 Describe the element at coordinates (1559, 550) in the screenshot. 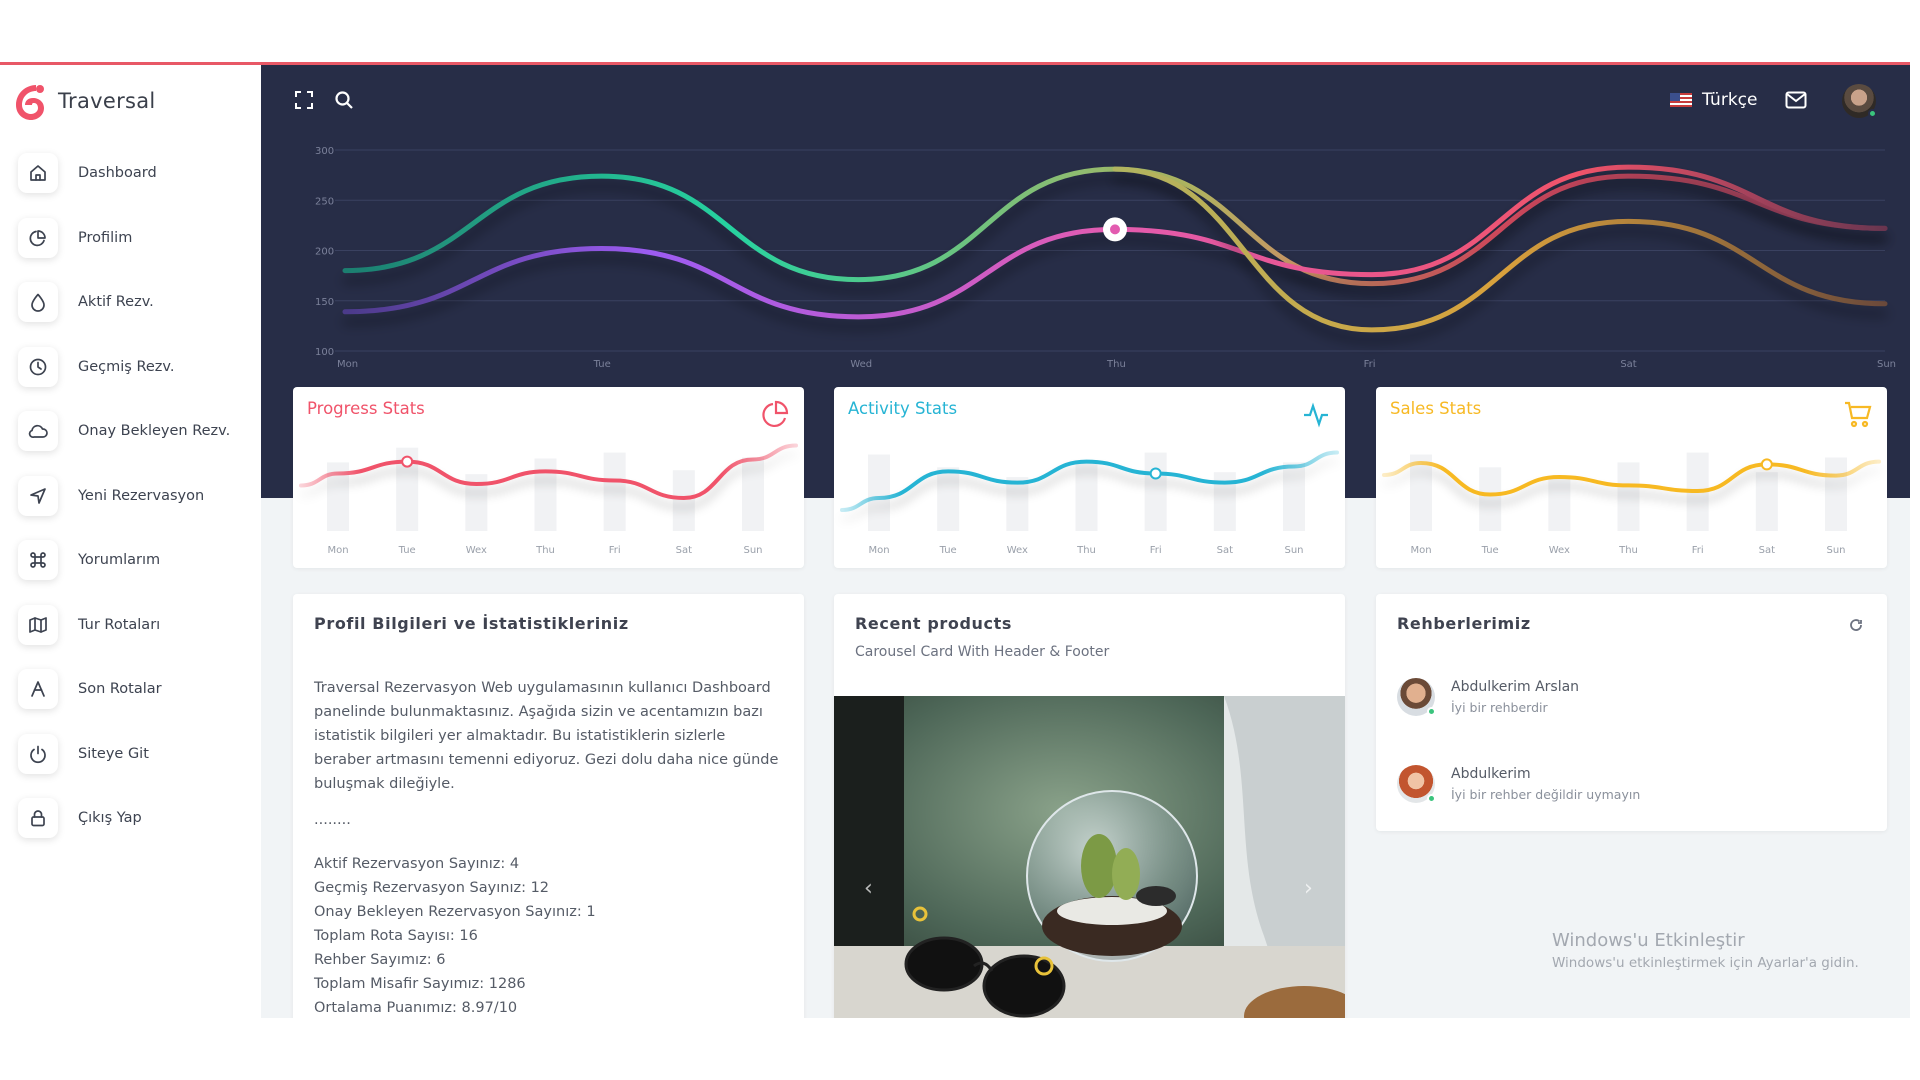

I see `x-tick-label: Wex` at that location.